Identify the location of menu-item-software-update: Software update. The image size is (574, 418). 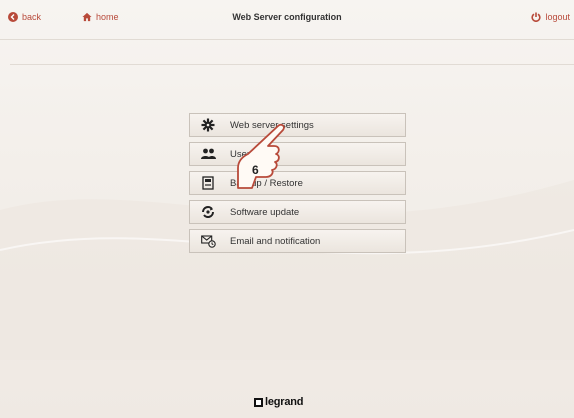
(297, 212).